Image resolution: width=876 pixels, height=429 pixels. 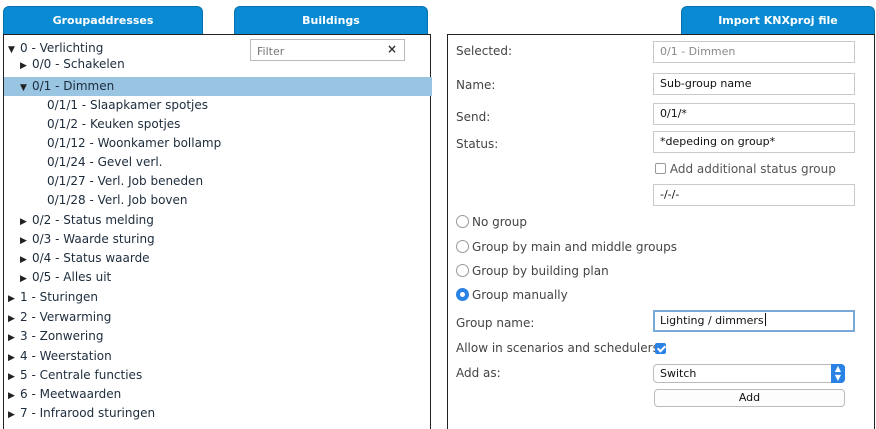 I want to click on tree-item-label: 0/1 - Dimmen, so click(x=73, y=86).